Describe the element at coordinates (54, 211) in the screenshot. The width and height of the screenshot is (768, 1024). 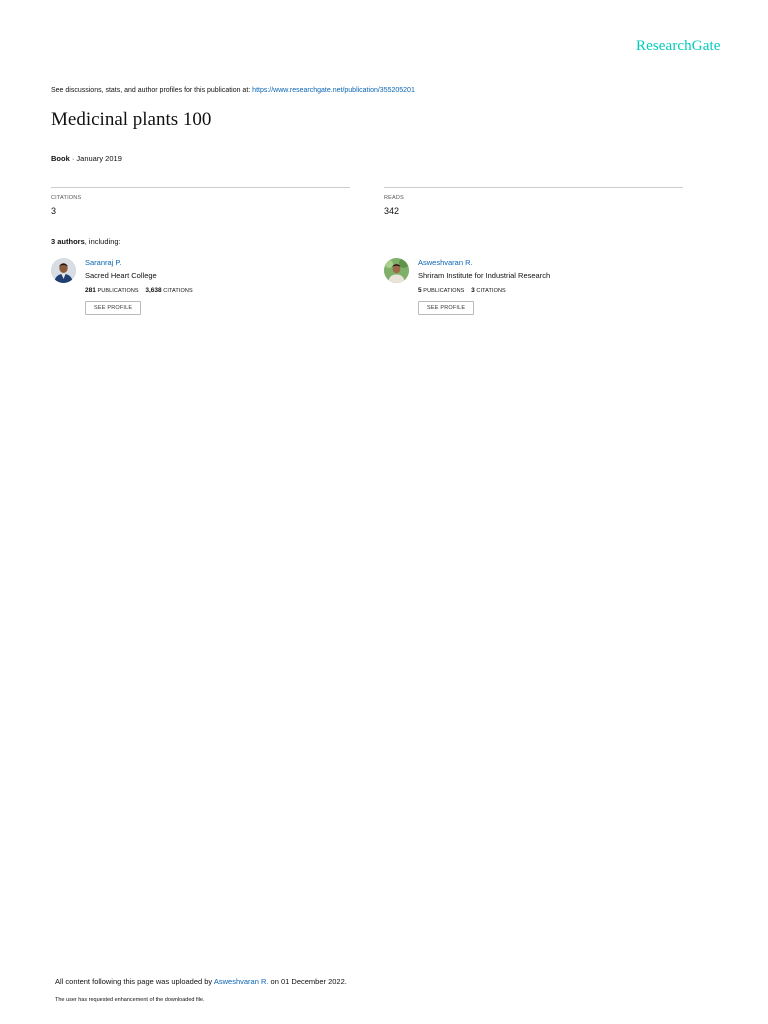
I see `citations-value: 3` at that location.